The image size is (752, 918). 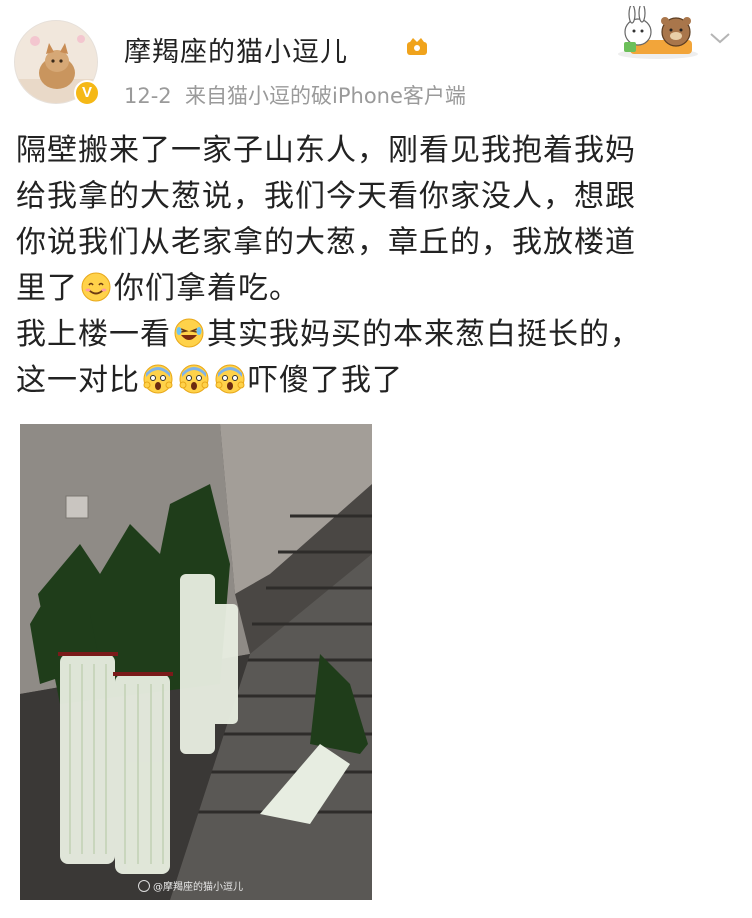 I want to click on post-line: 你说我们从老家拿的大葱，章丘的，我放楼道, so click(x=326, y=242).